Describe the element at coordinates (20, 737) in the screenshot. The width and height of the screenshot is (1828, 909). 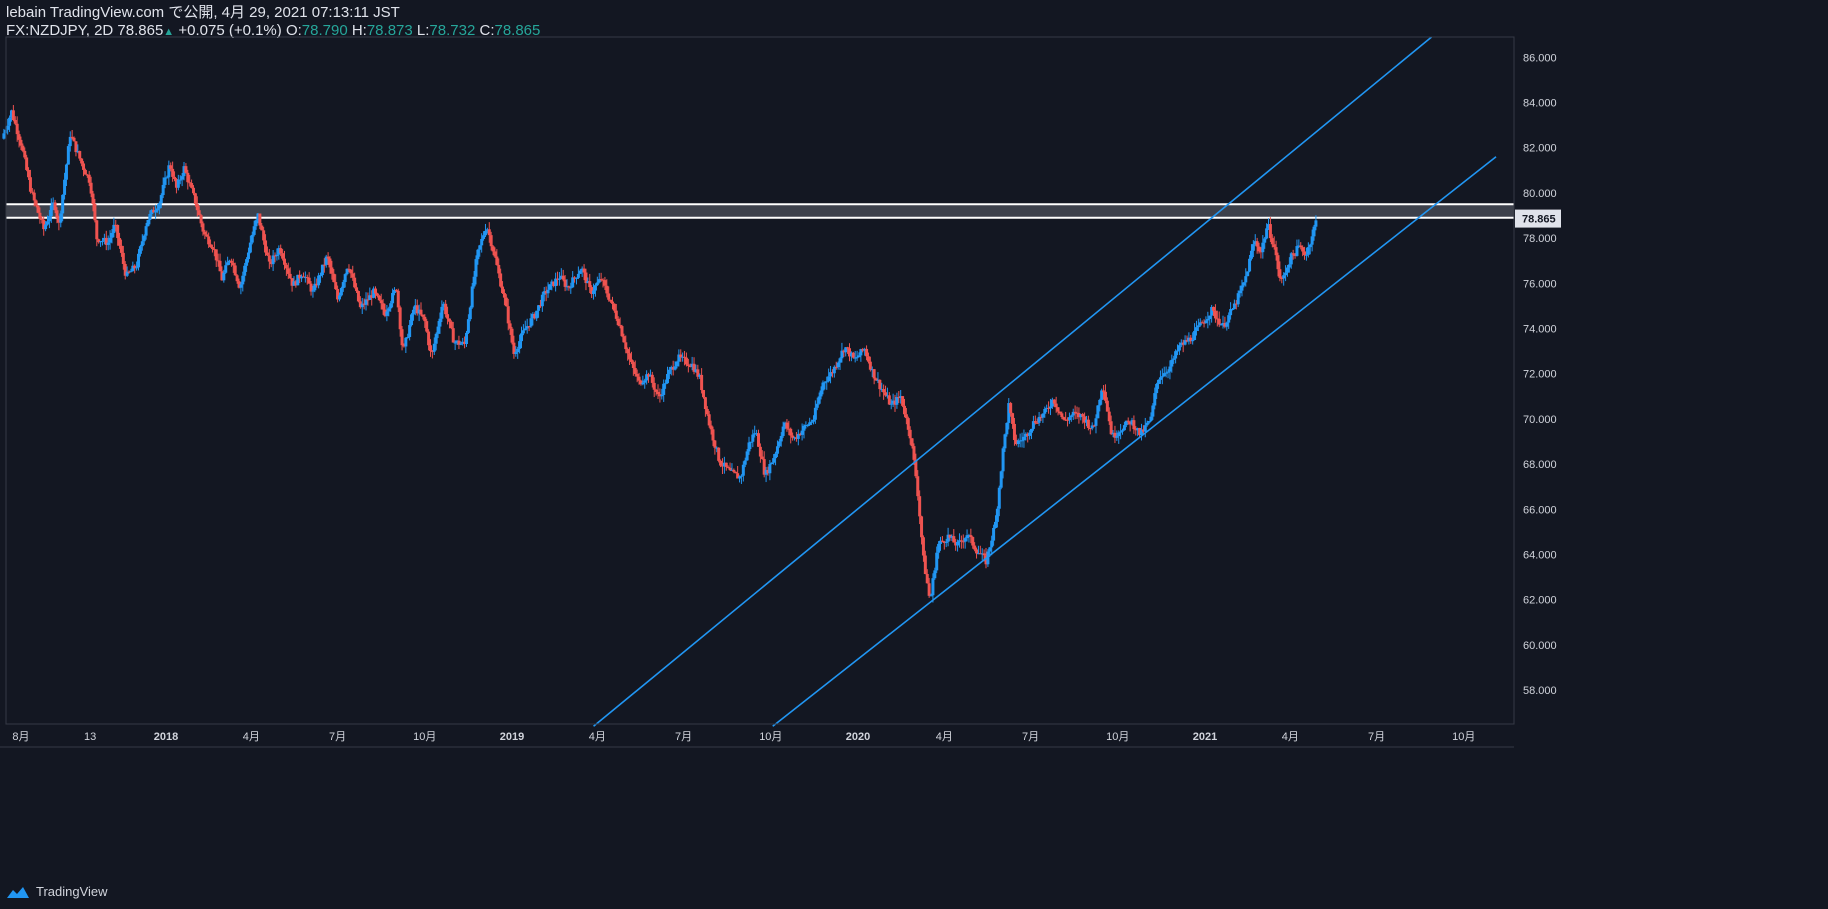
I see `x-tick-label: 8月` at that location.